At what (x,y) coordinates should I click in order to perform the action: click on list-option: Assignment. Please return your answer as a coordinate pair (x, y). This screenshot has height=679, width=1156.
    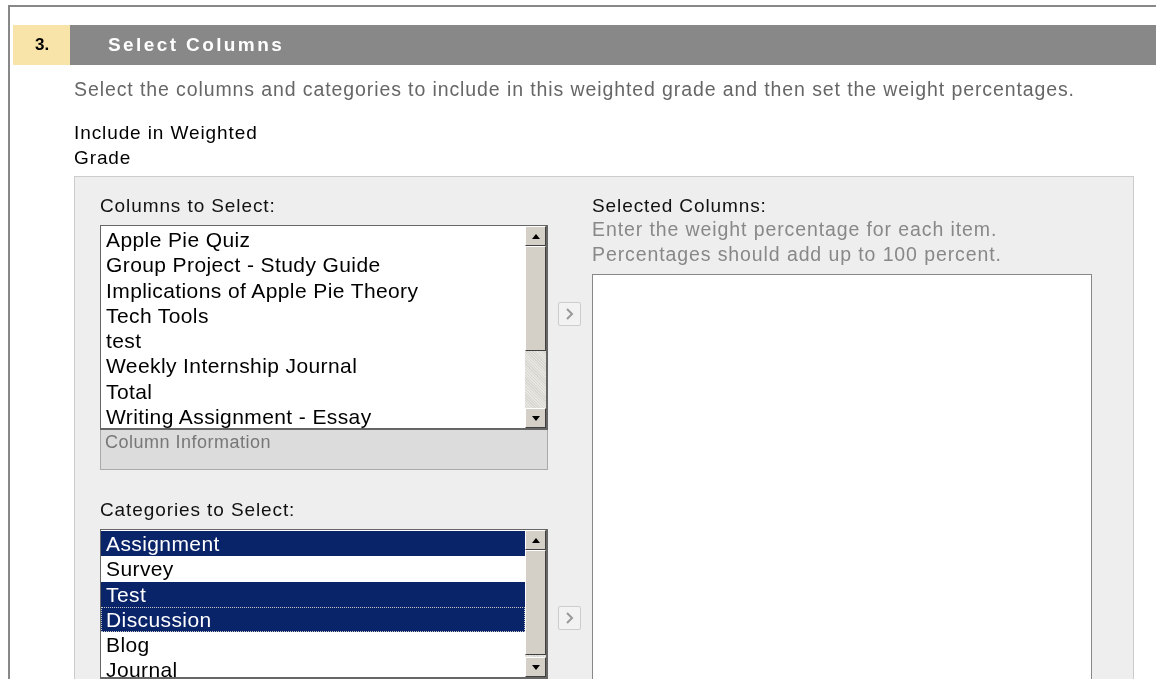
    Looking at the image, I should click on (313, 544).